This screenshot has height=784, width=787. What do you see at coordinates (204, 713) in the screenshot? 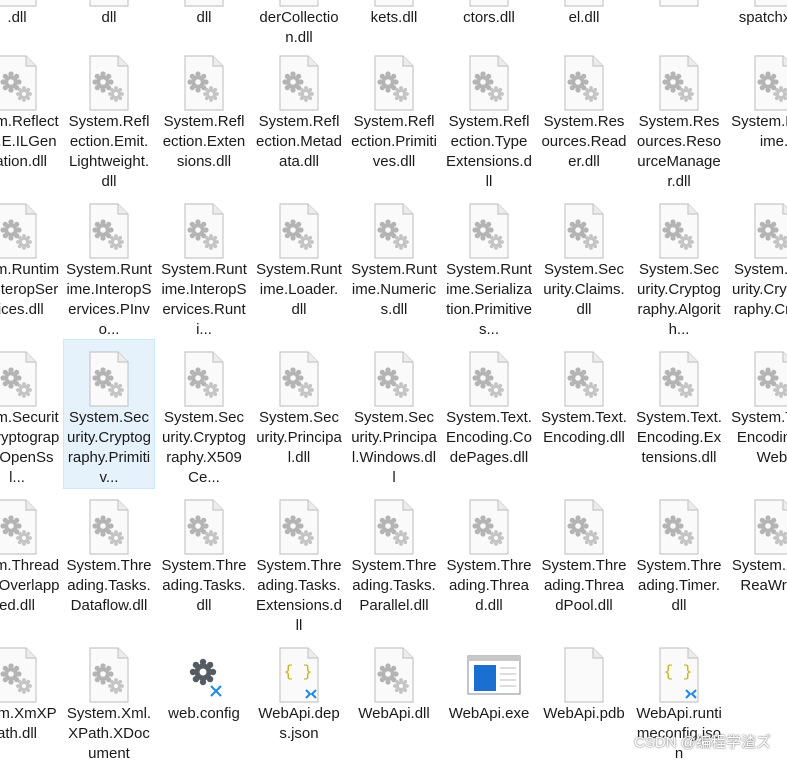
I see `file-name: web.config` at bounding box center [204, 713].